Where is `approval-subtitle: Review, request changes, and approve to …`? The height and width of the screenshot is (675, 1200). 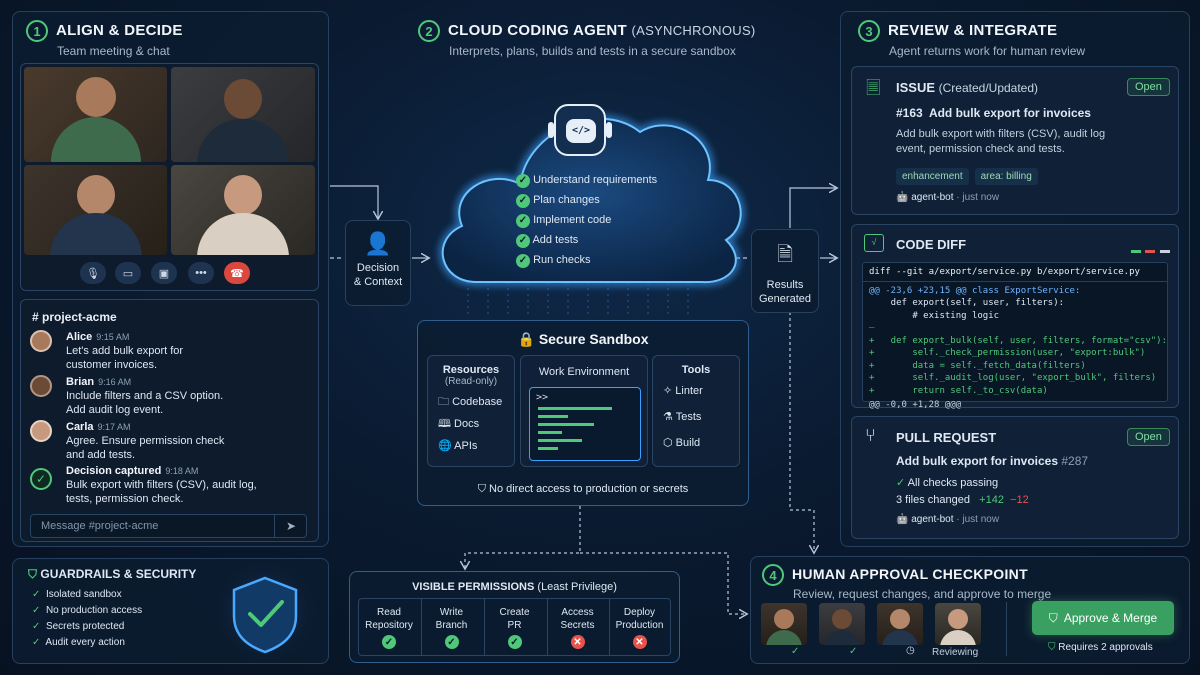
approval-subtitle: Review, request changes, and approve to … is located at coordinates (922, 594).